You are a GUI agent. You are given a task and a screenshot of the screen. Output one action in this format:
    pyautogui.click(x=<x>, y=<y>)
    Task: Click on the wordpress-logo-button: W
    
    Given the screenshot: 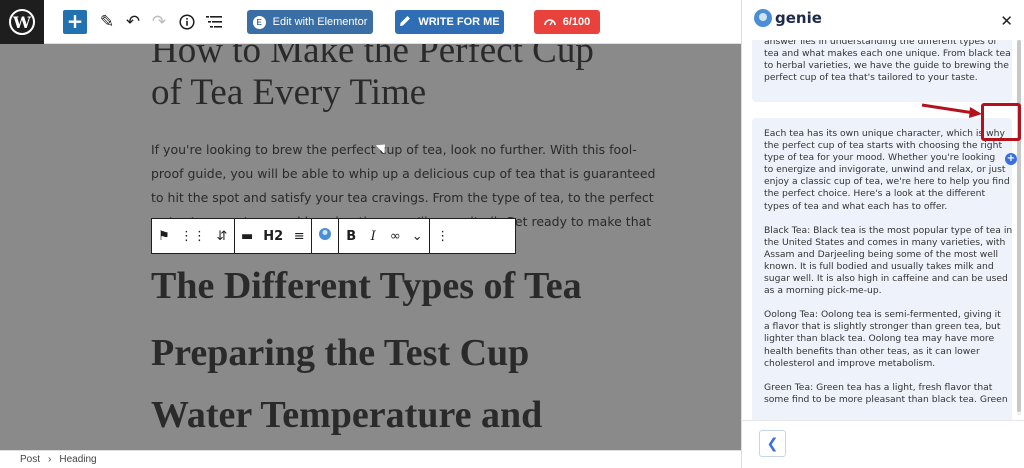 What is the action you would take?
    pyautogui.click(x=22, y=22)
    